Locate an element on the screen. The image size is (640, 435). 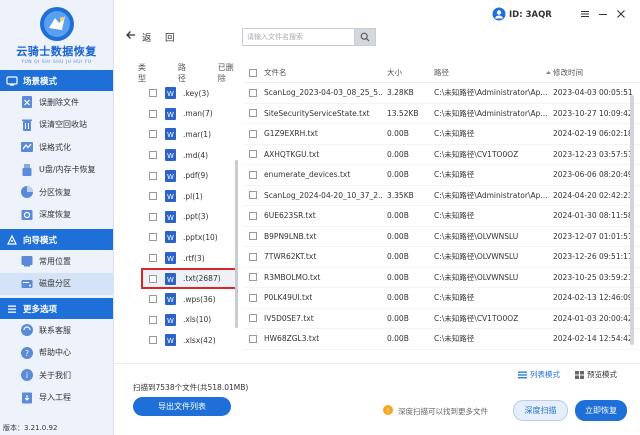
col-name-header: 文件名 is located at coordinates (275, 72).